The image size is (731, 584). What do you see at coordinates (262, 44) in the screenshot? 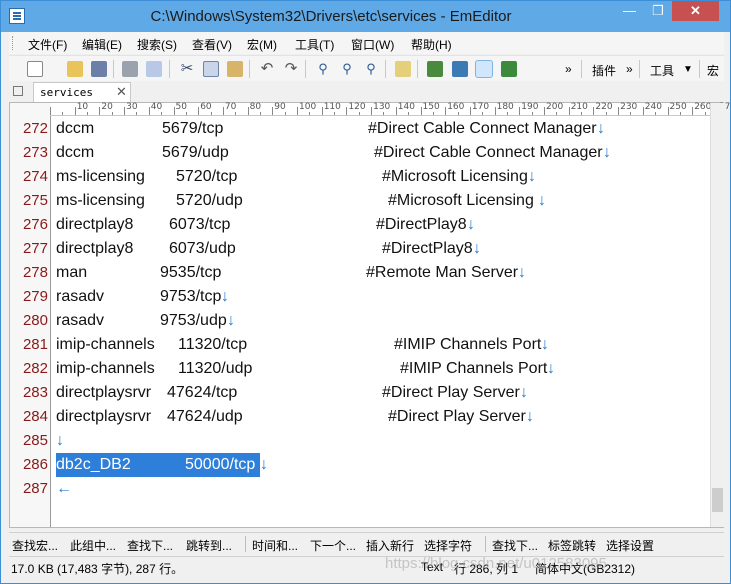
I see `menu-macro: 宏(M)` at bounding box center [262, 44].